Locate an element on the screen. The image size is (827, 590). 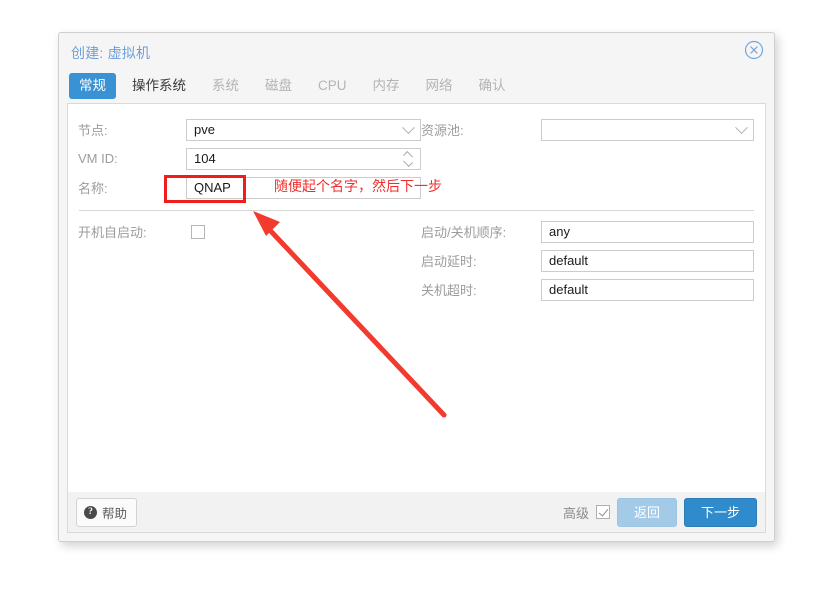
form-row: VM ID: 104 is located at coordinates (416, 158).